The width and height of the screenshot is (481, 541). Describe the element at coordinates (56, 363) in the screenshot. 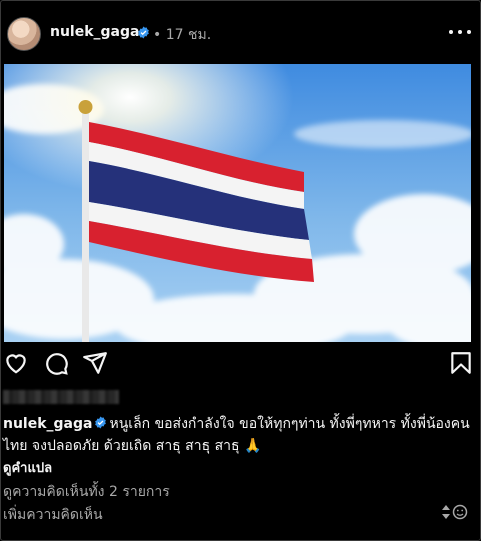

I see `comment-icon` at that location.